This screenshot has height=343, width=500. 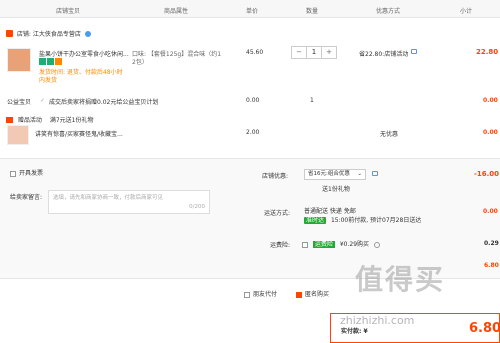 I want to click on qty-minus-button: −, so click(x=299, y=52).